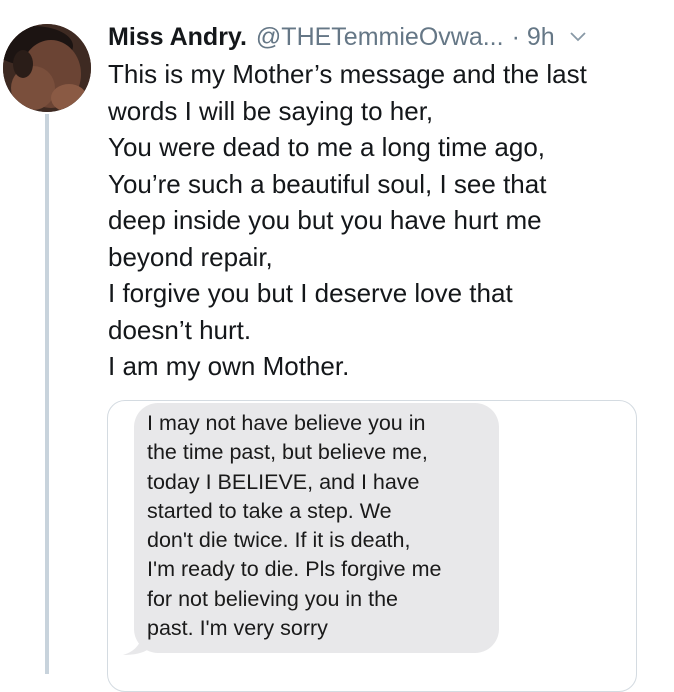 The width and height of the screenshot is (674, 692). What do you see at coordinates (287, 452) in the screenshot?
I see `message-text-line: the time past, but believe me,` at bounding box center [287, 452].